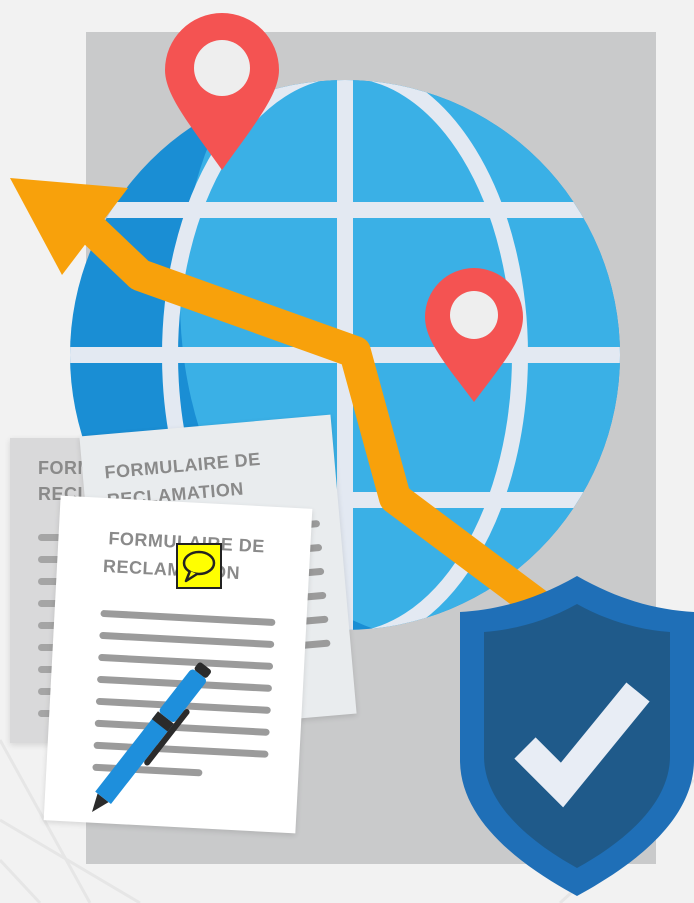  I want to click on shield-check-icon, so click(577, 736).